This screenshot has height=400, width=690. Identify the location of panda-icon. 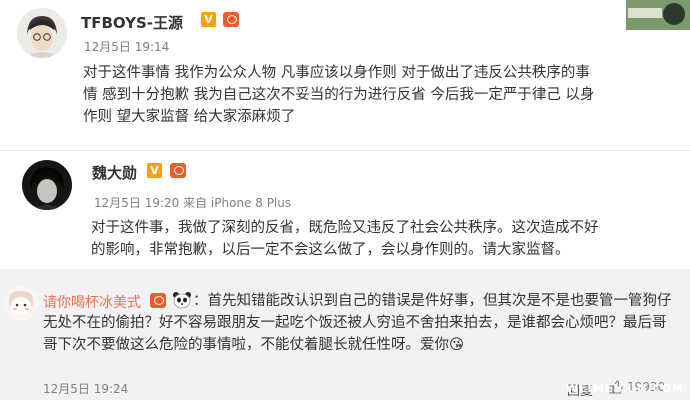
(182, 300).